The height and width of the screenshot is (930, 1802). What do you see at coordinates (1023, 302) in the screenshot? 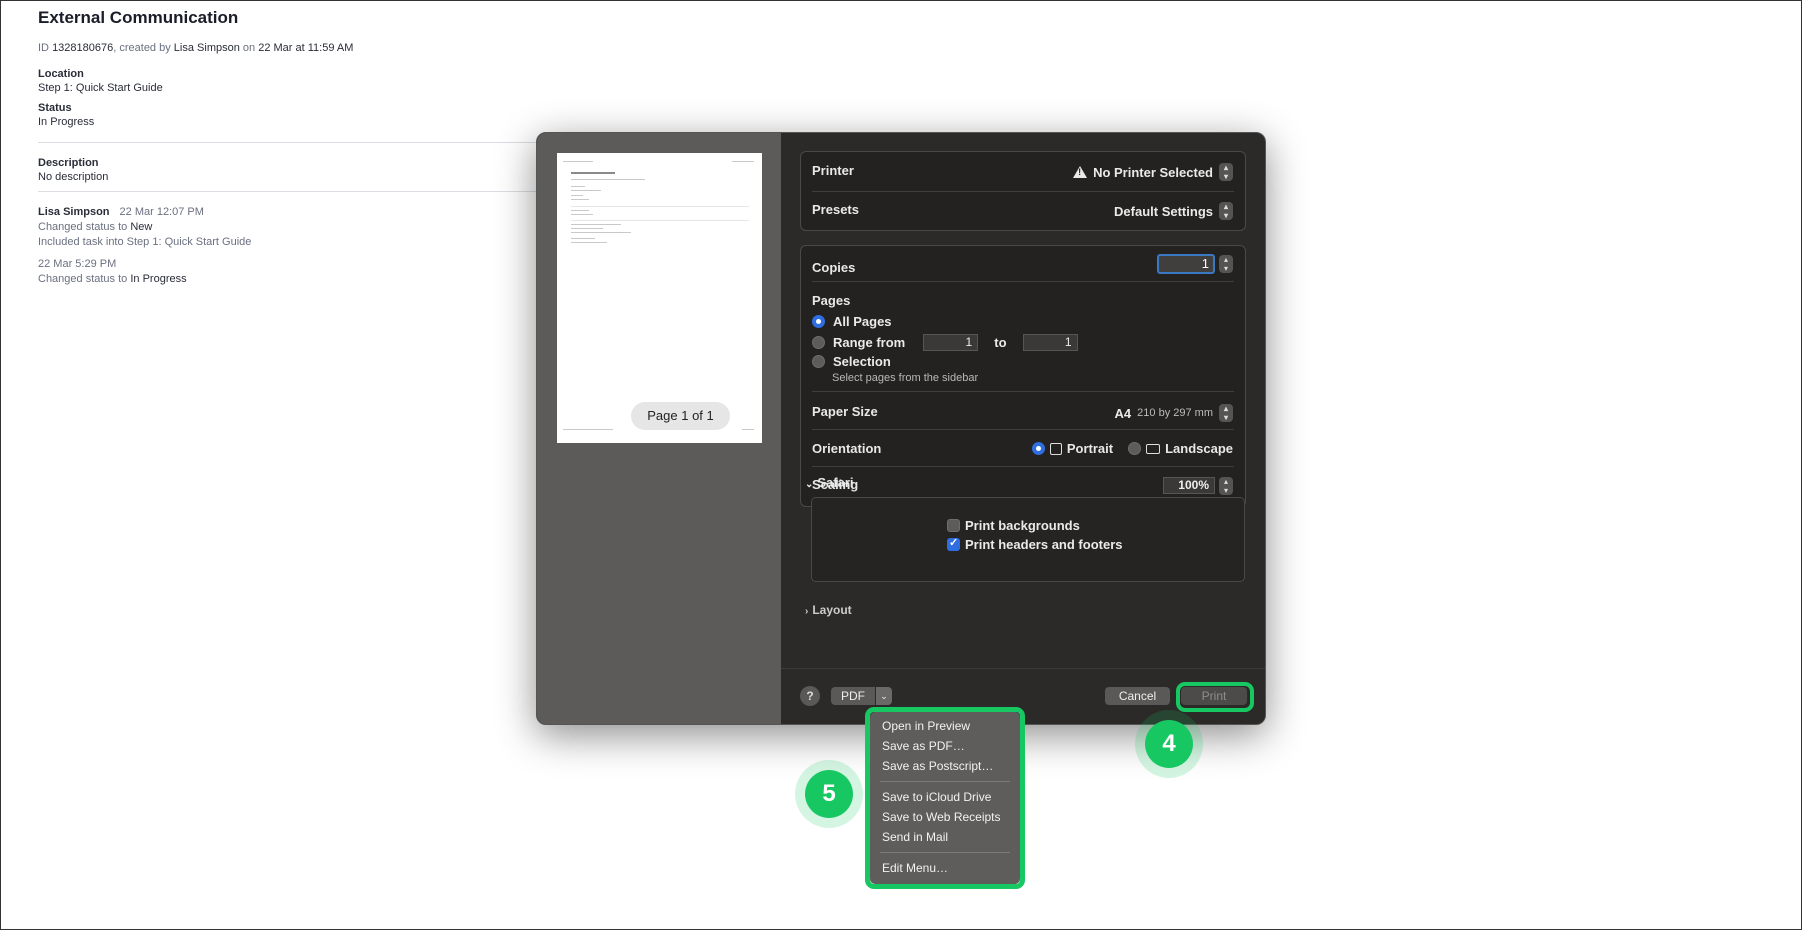
I see `pages-row: Pages` at bounding box center [1023, 302].